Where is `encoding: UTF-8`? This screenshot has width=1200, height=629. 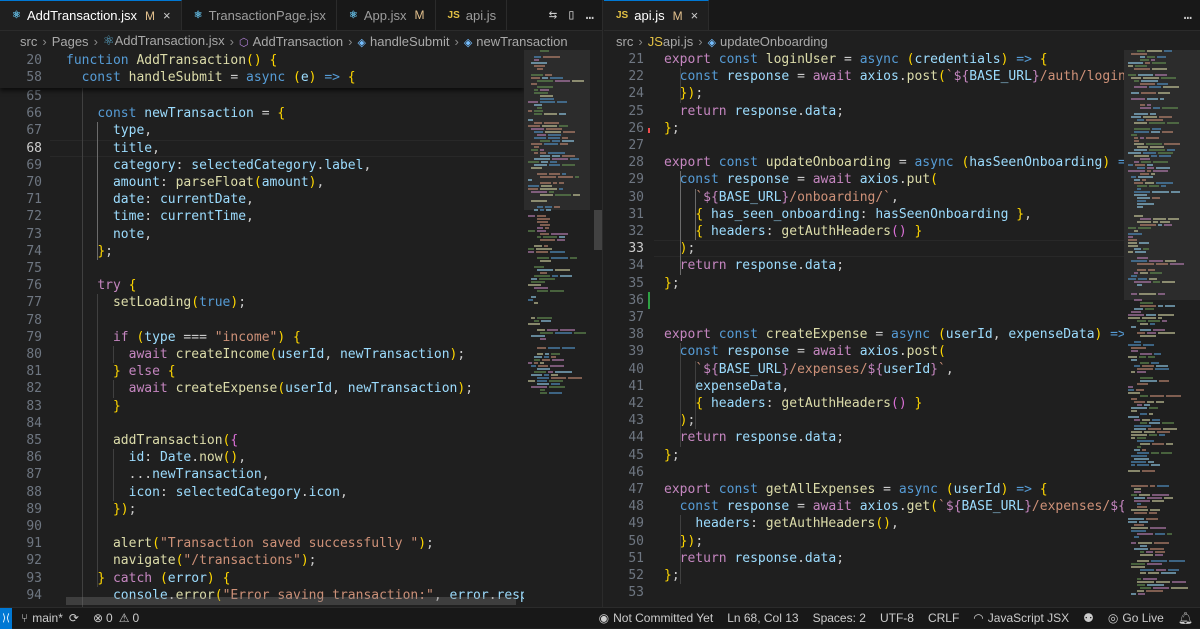 encoding: UTF-8 is located at coordinates (897, 618).